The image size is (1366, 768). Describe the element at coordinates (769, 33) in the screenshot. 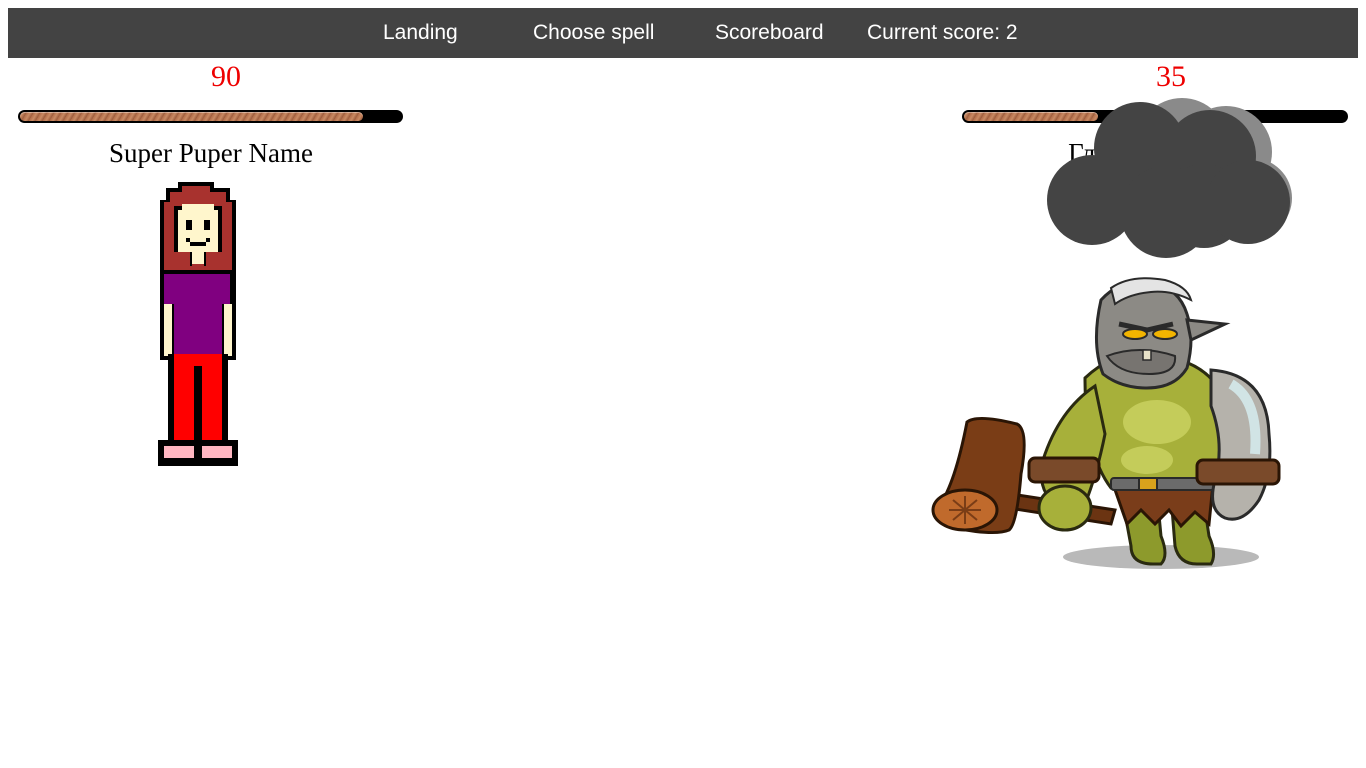

I see `nav-scoreboard-link: Scoreboard` at that location.